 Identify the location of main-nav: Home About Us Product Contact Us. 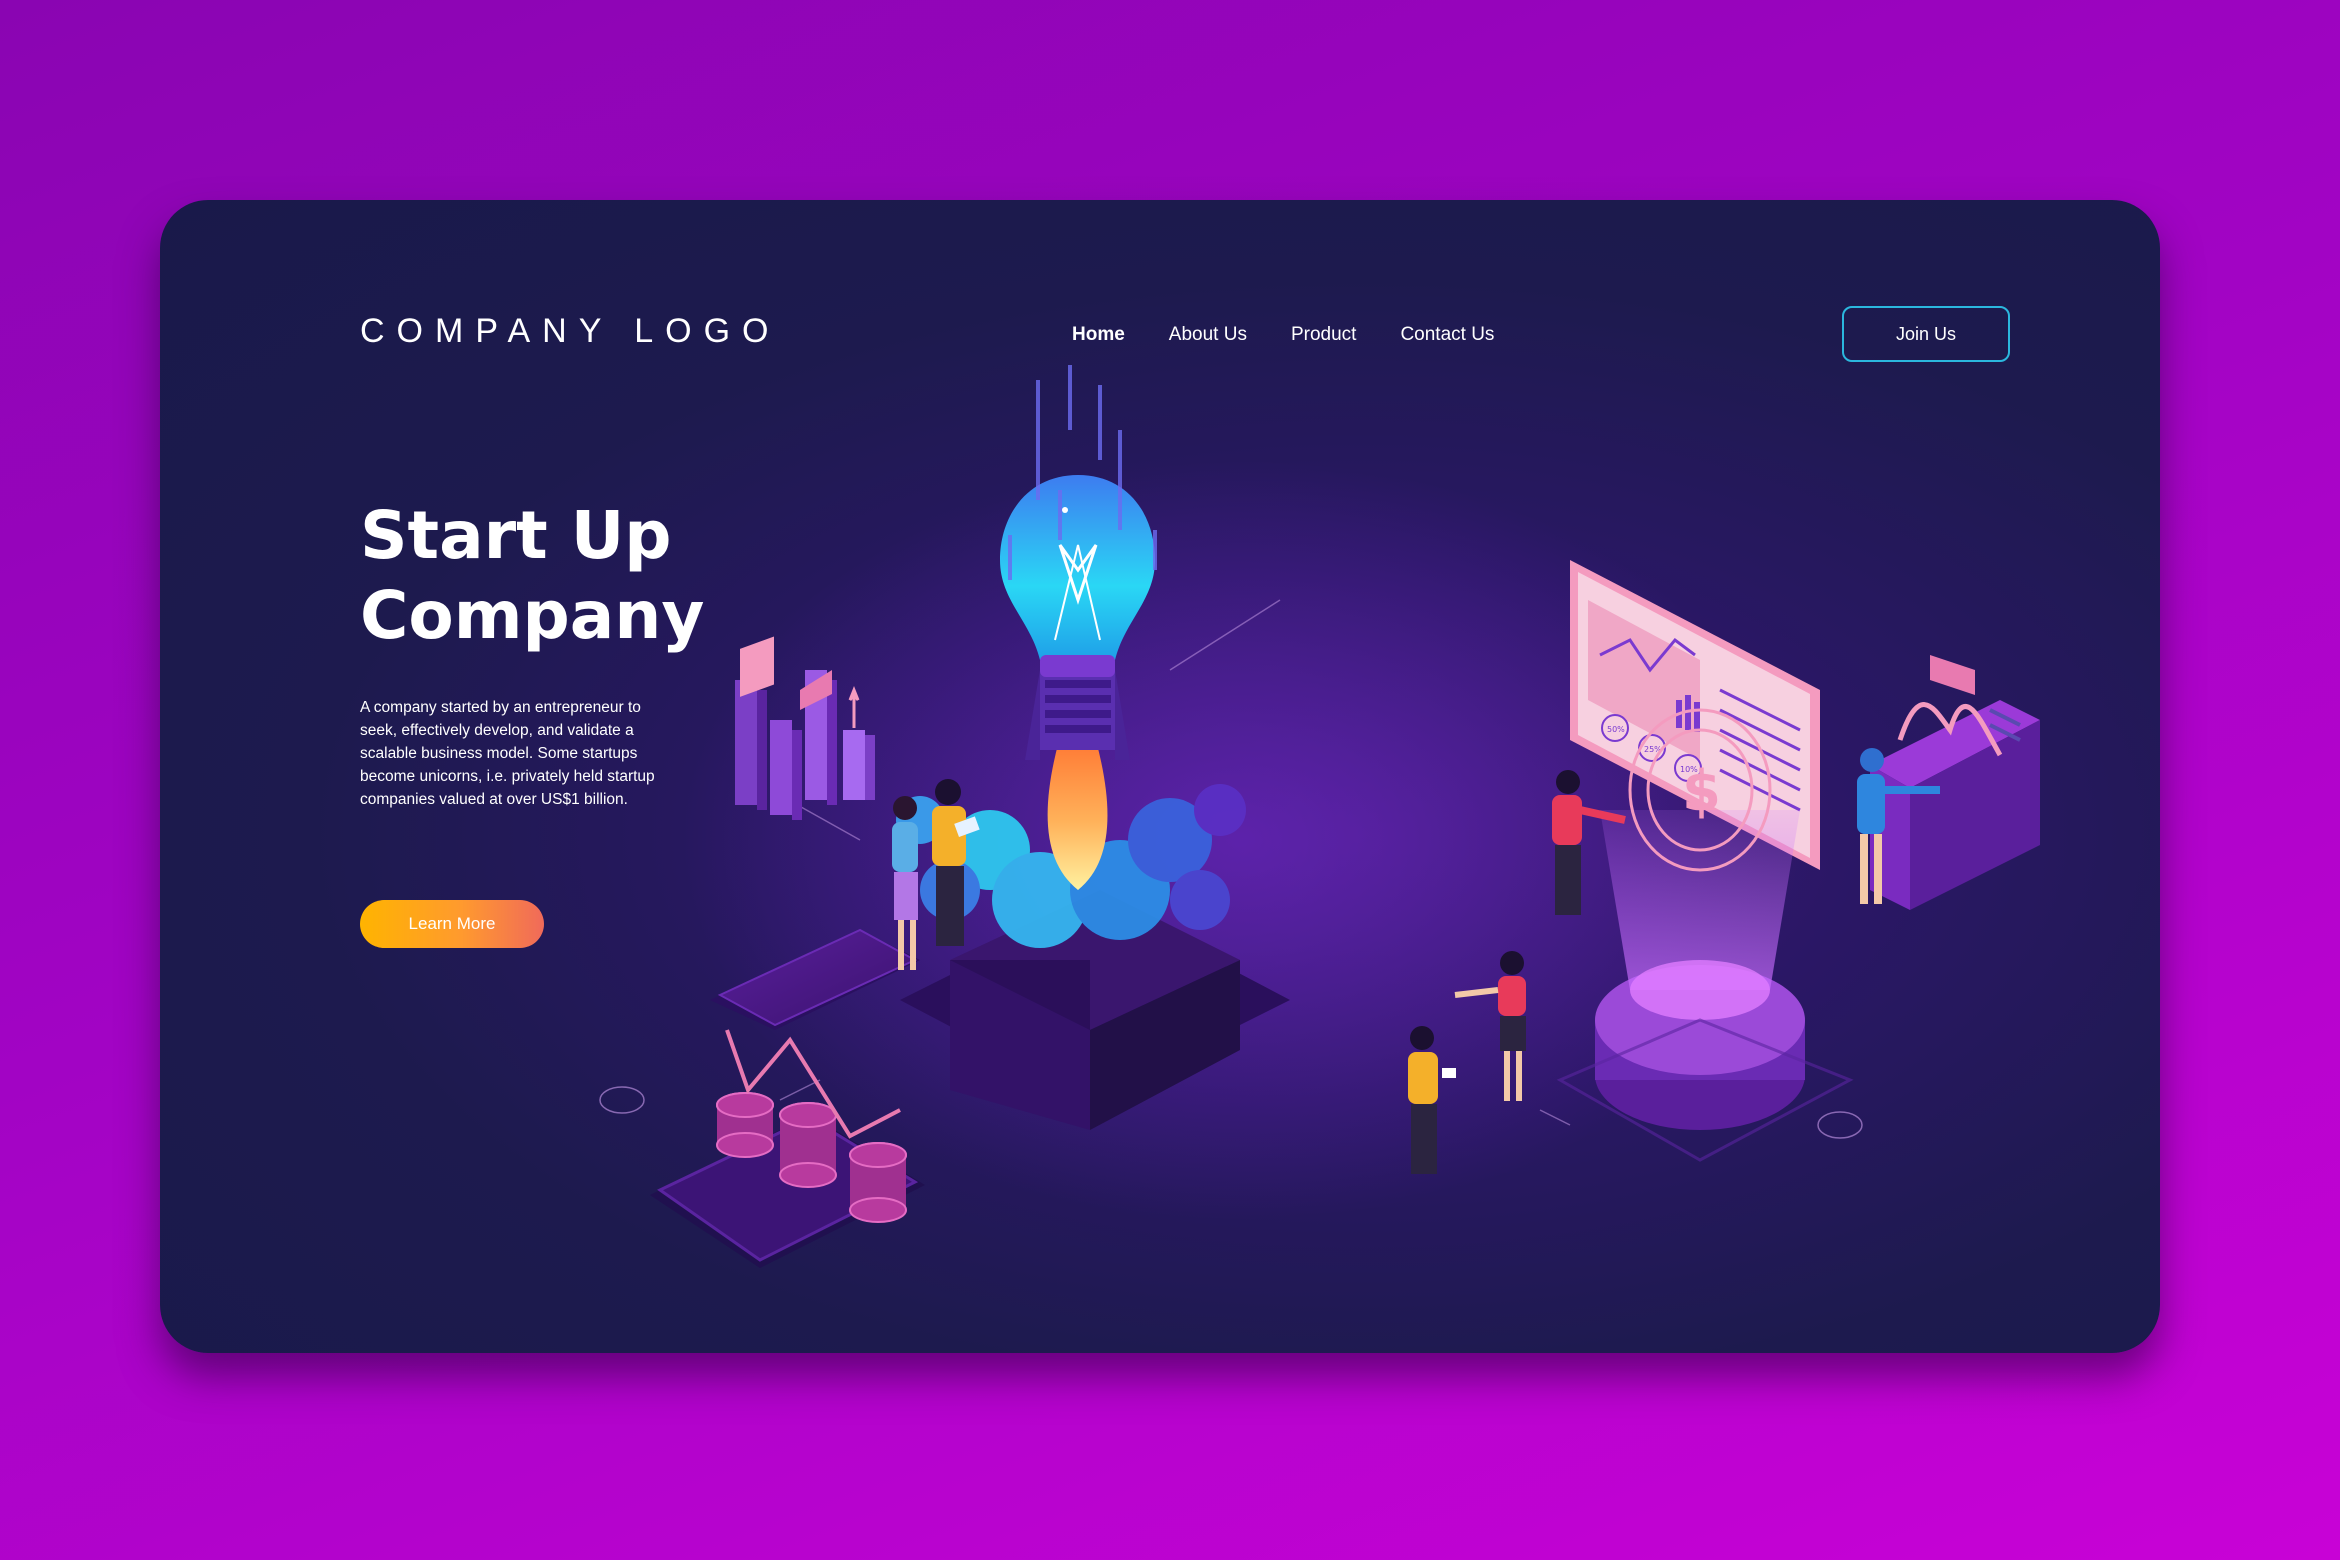
(1305, 335).